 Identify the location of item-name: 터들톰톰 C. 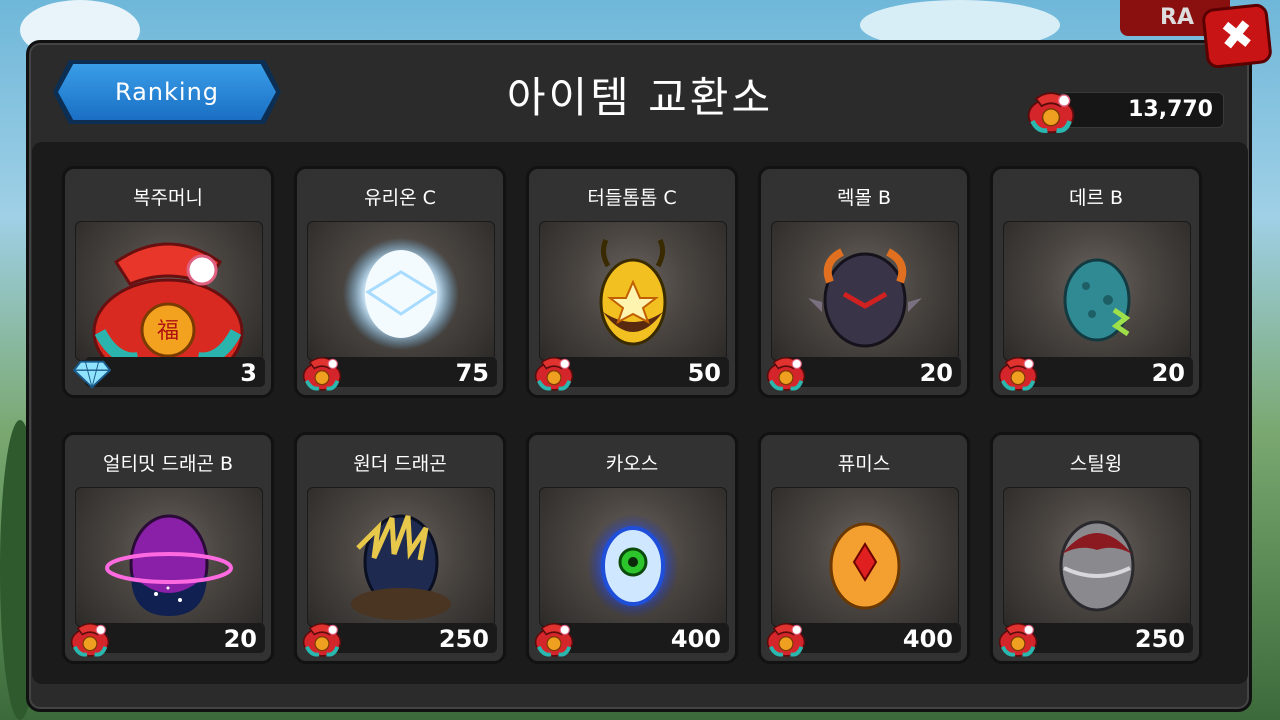
(632, 198).